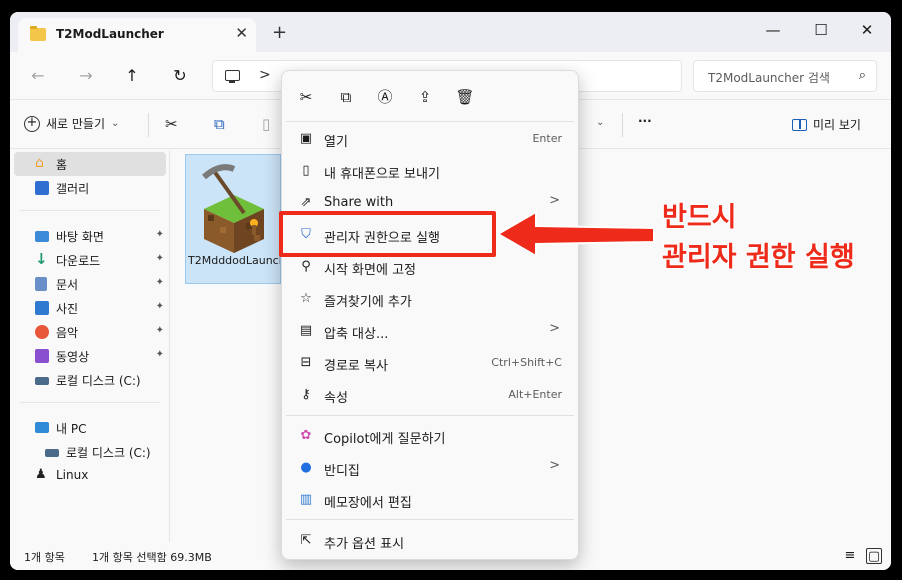 Image resolution: width=902 pixels, height=580 pixels. Describe the element at coordinates (180, 76) in the screenshot. I see `refresh-button: ↻` at that location.